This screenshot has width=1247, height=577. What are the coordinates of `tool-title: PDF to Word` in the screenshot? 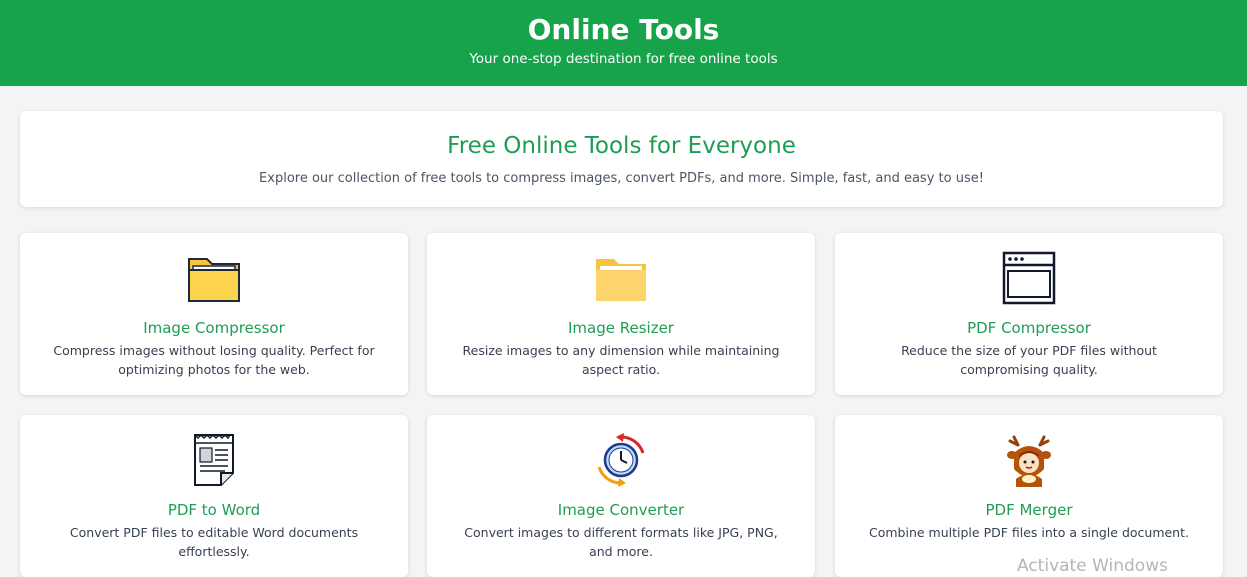 It's located at (214, 510).